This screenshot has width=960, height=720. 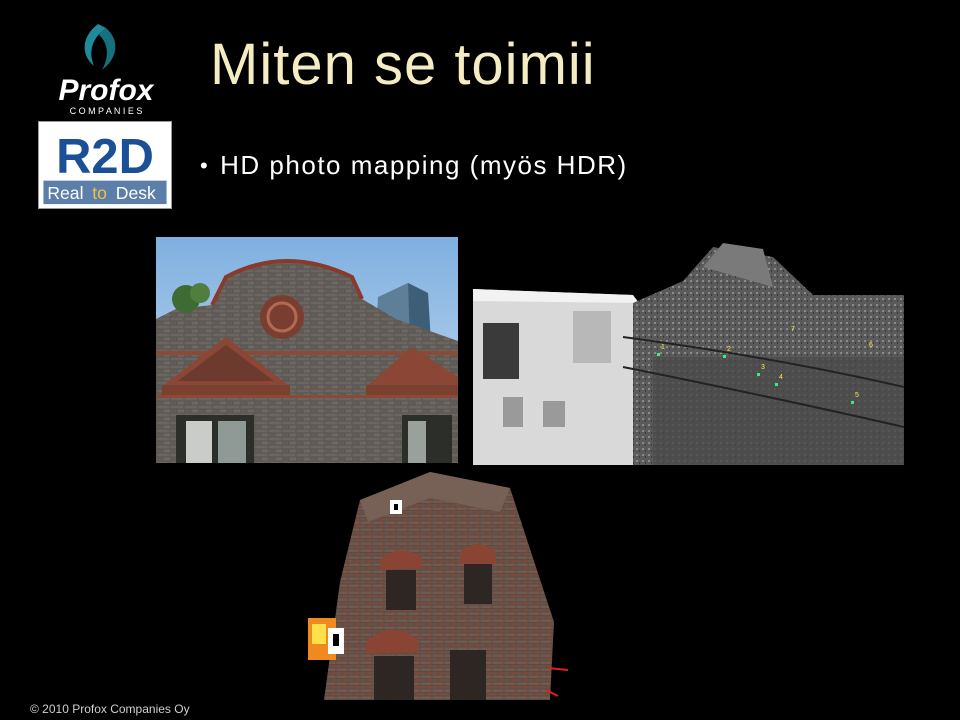 I want to click on bullet-text: HD photo mapping (myös HDR), so click(x=424, y=165).